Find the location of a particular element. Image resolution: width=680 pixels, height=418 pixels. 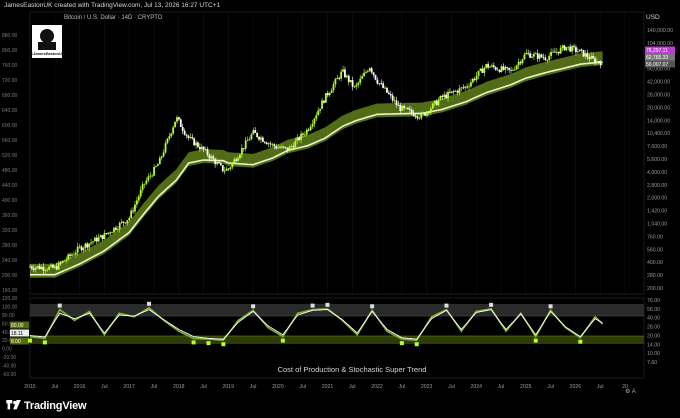

tradingview-brand: TradingView is located at coordinates (55, 406).